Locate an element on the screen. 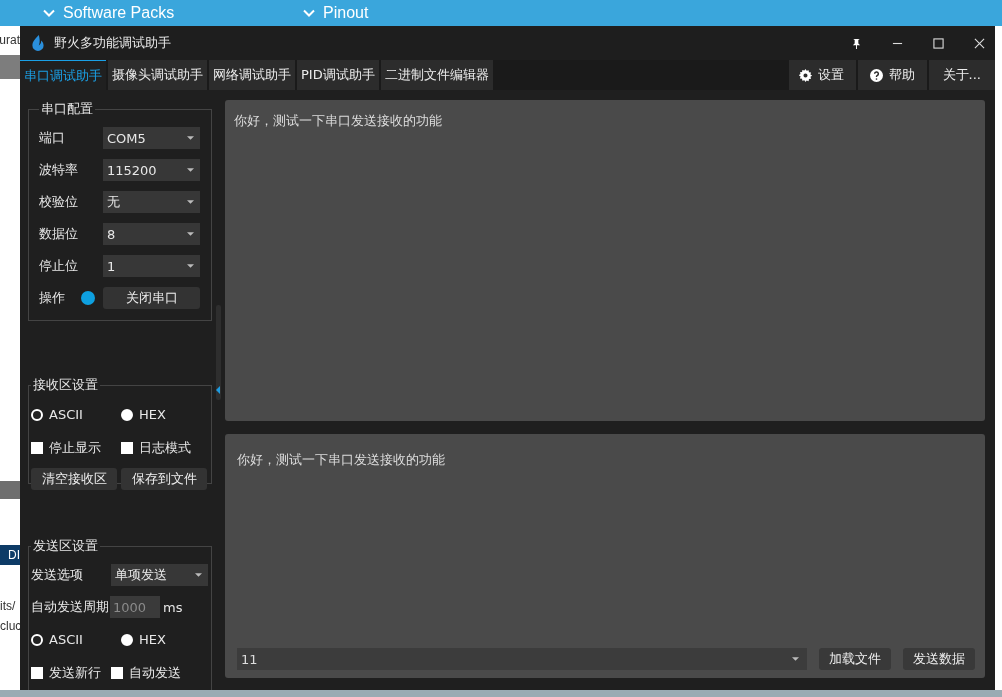 This screenshot has width=1002, height=697. dropdown: 无 is located at coordinates (151, 202).